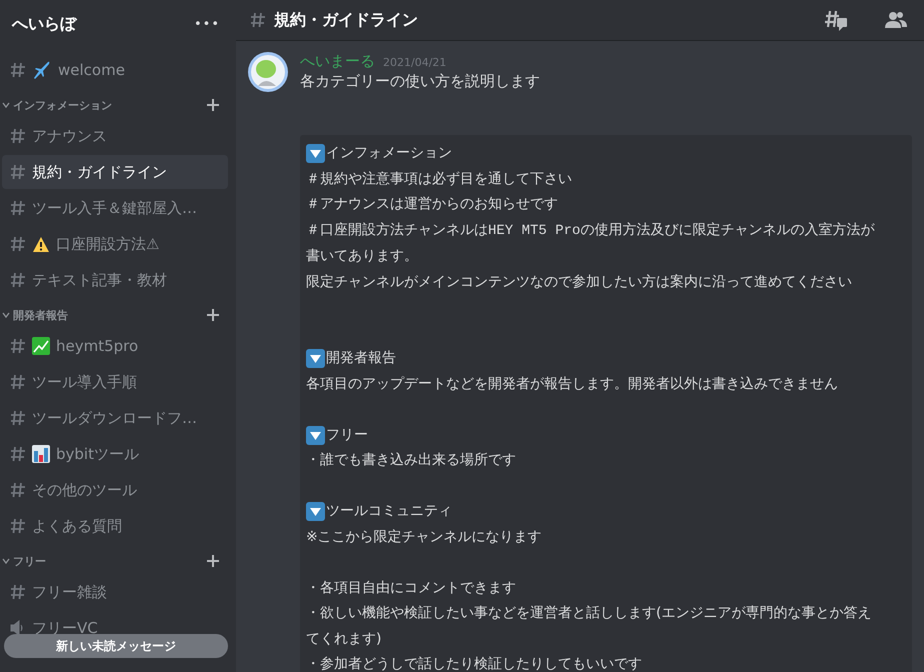 Image resolution: width=924 pixels, height=672 pixels. I want to click on block-text-line: ※ここから限定チャンネルになります, so click(424, 537).